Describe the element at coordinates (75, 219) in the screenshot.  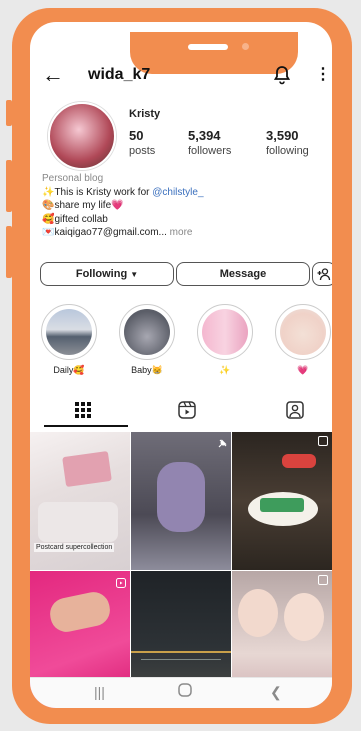
I see `bio-line: 🥰gifted collab` at that location.